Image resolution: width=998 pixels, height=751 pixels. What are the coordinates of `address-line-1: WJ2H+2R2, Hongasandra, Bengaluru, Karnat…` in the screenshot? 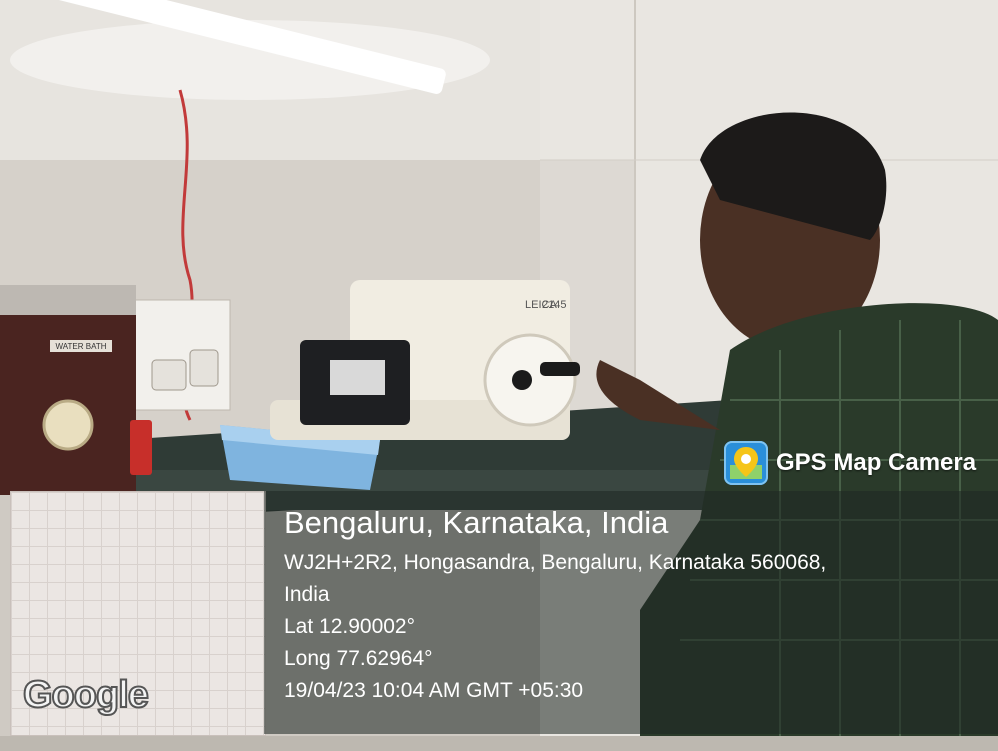 It's located at (555, 562).